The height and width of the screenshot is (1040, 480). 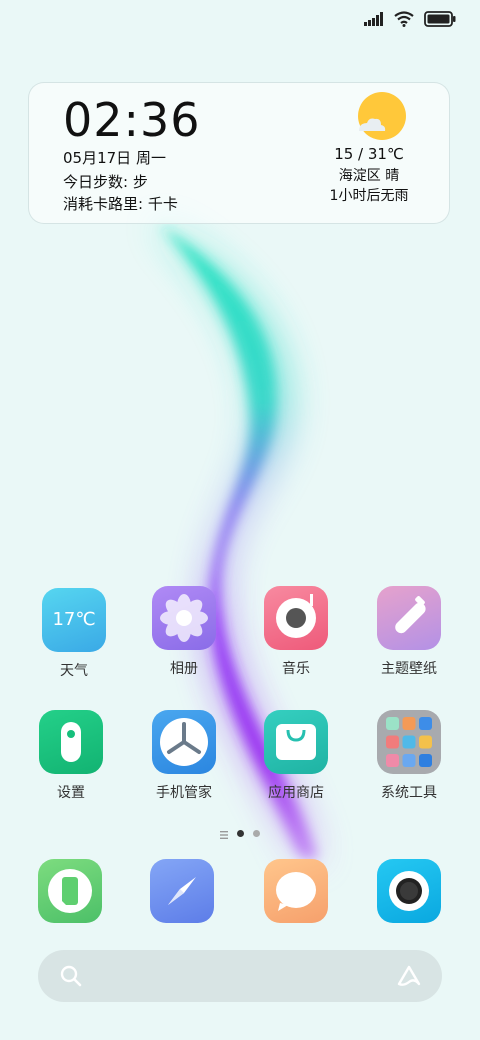 I want to click on app-settings: 设置, so click(x=71, y=756).